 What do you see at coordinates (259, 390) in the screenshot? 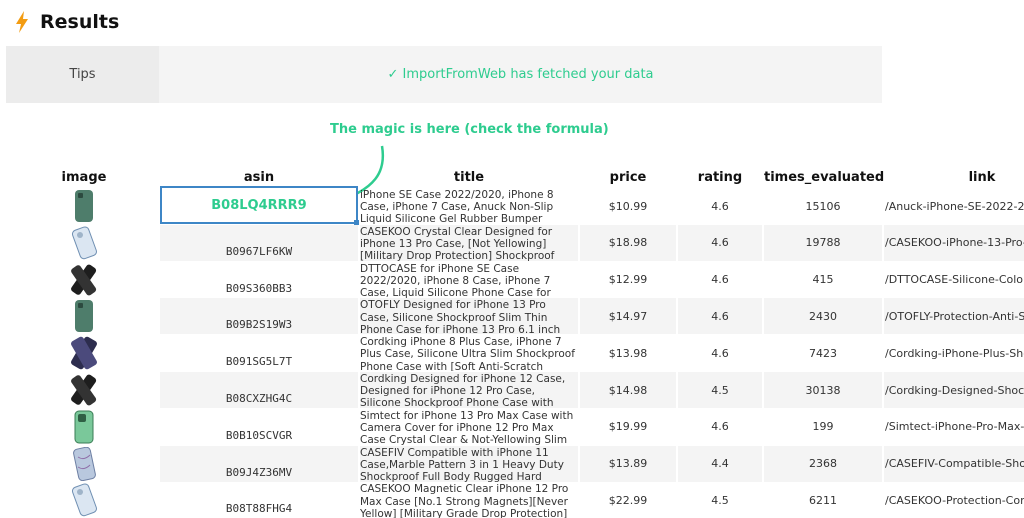
I see `asin-cell: B08CXZHG4C` at bounding box center [259, 390].